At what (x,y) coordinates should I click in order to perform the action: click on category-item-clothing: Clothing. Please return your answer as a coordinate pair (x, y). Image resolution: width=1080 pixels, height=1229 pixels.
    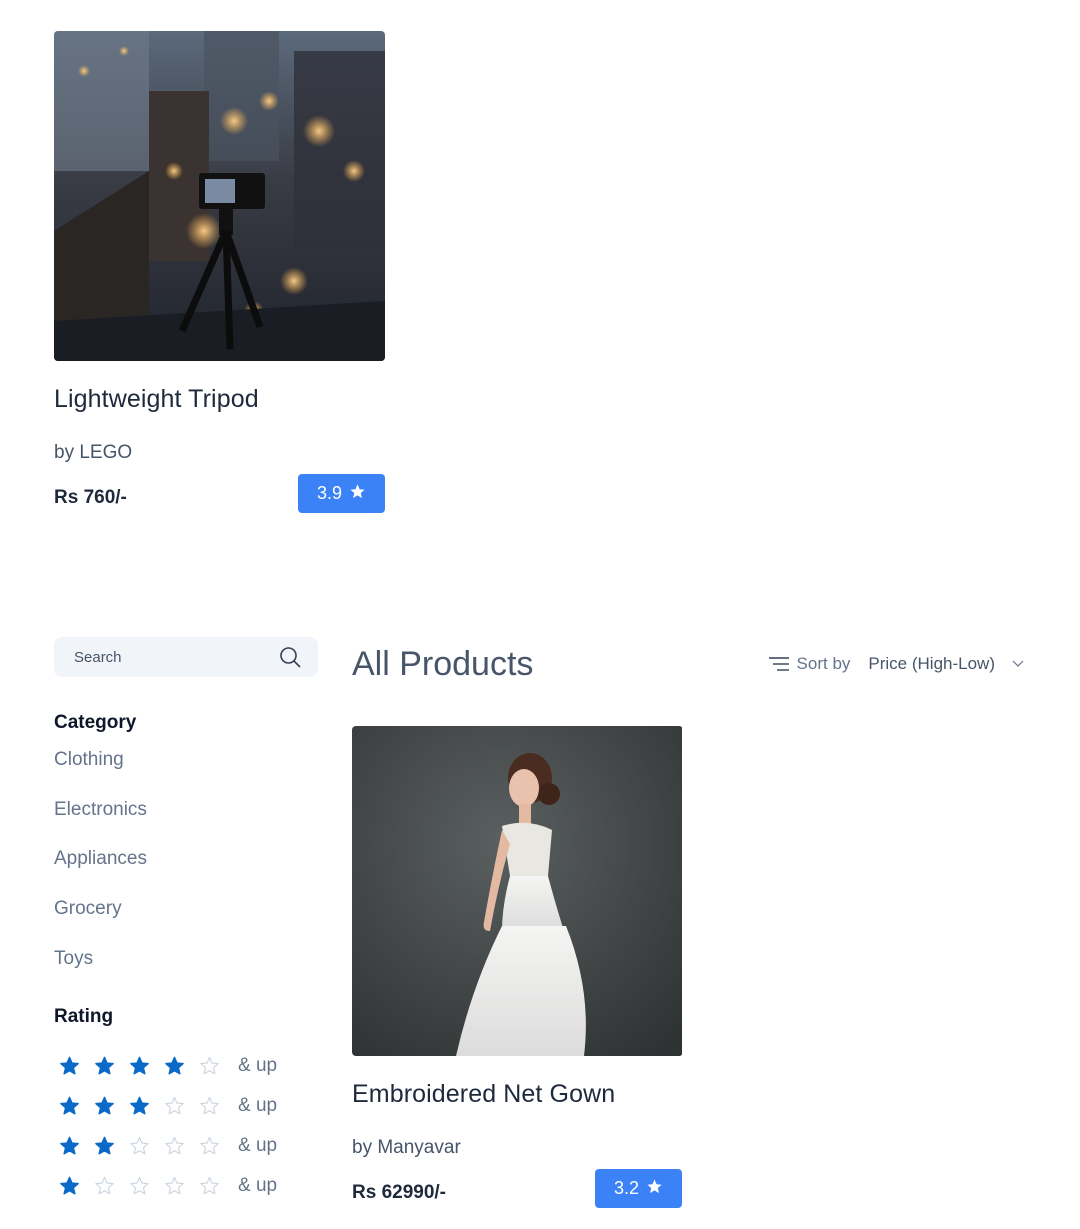
    Looking at the image, I should click on (186, 773).